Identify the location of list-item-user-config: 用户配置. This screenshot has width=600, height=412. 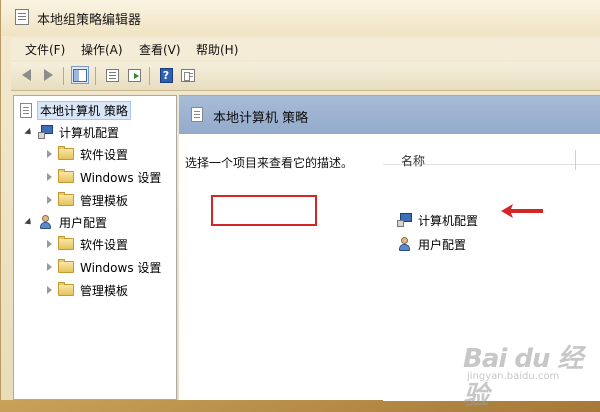
(431, 244).